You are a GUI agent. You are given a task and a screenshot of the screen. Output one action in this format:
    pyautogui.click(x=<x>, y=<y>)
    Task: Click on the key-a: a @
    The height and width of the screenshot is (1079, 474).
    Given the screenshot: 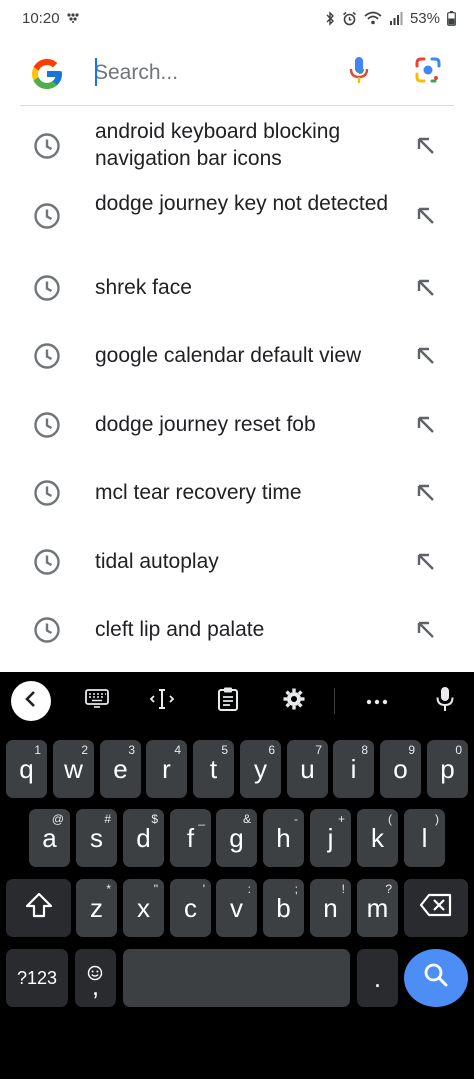 What is the action you would take?
    pyautogui.click(x=49, y=838)
    